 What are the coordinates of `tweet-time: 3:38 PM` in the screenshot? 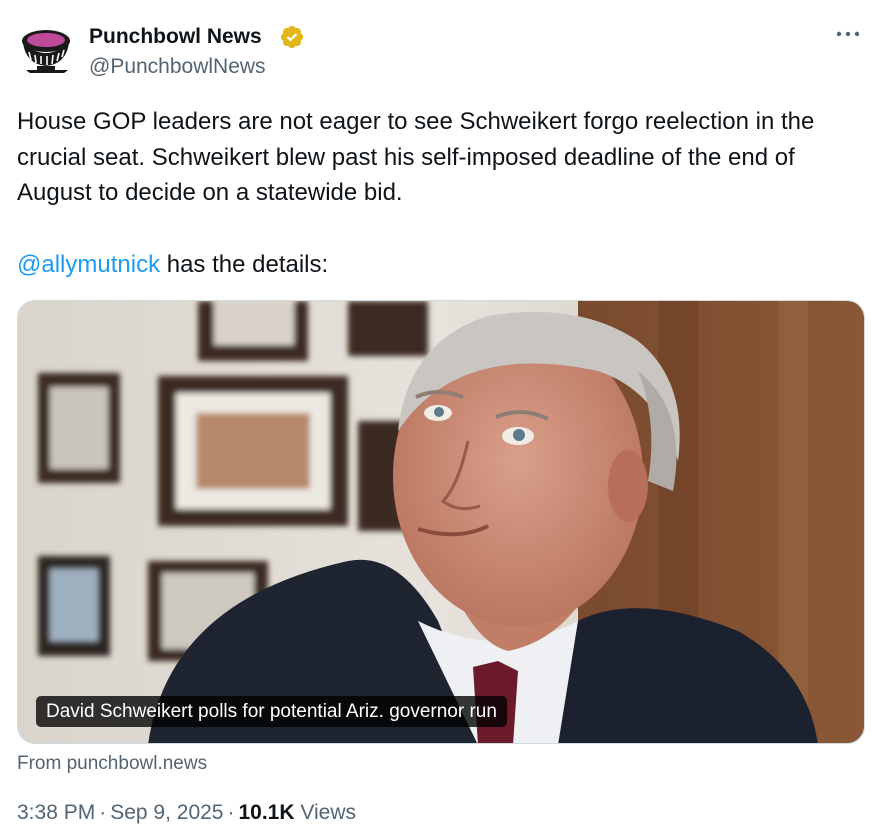 It's located at (56, 812).